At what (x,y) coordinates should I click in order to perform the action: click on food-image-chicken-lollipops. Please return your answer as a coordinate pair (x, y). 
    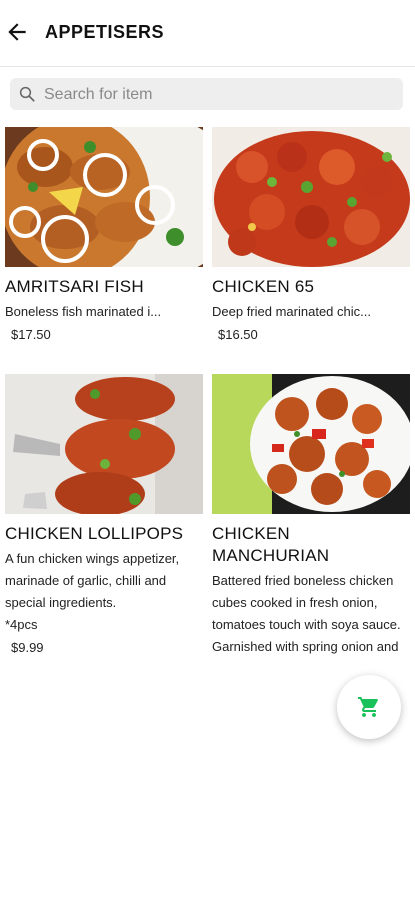
    Looking at the image, I should click on (104, 444).